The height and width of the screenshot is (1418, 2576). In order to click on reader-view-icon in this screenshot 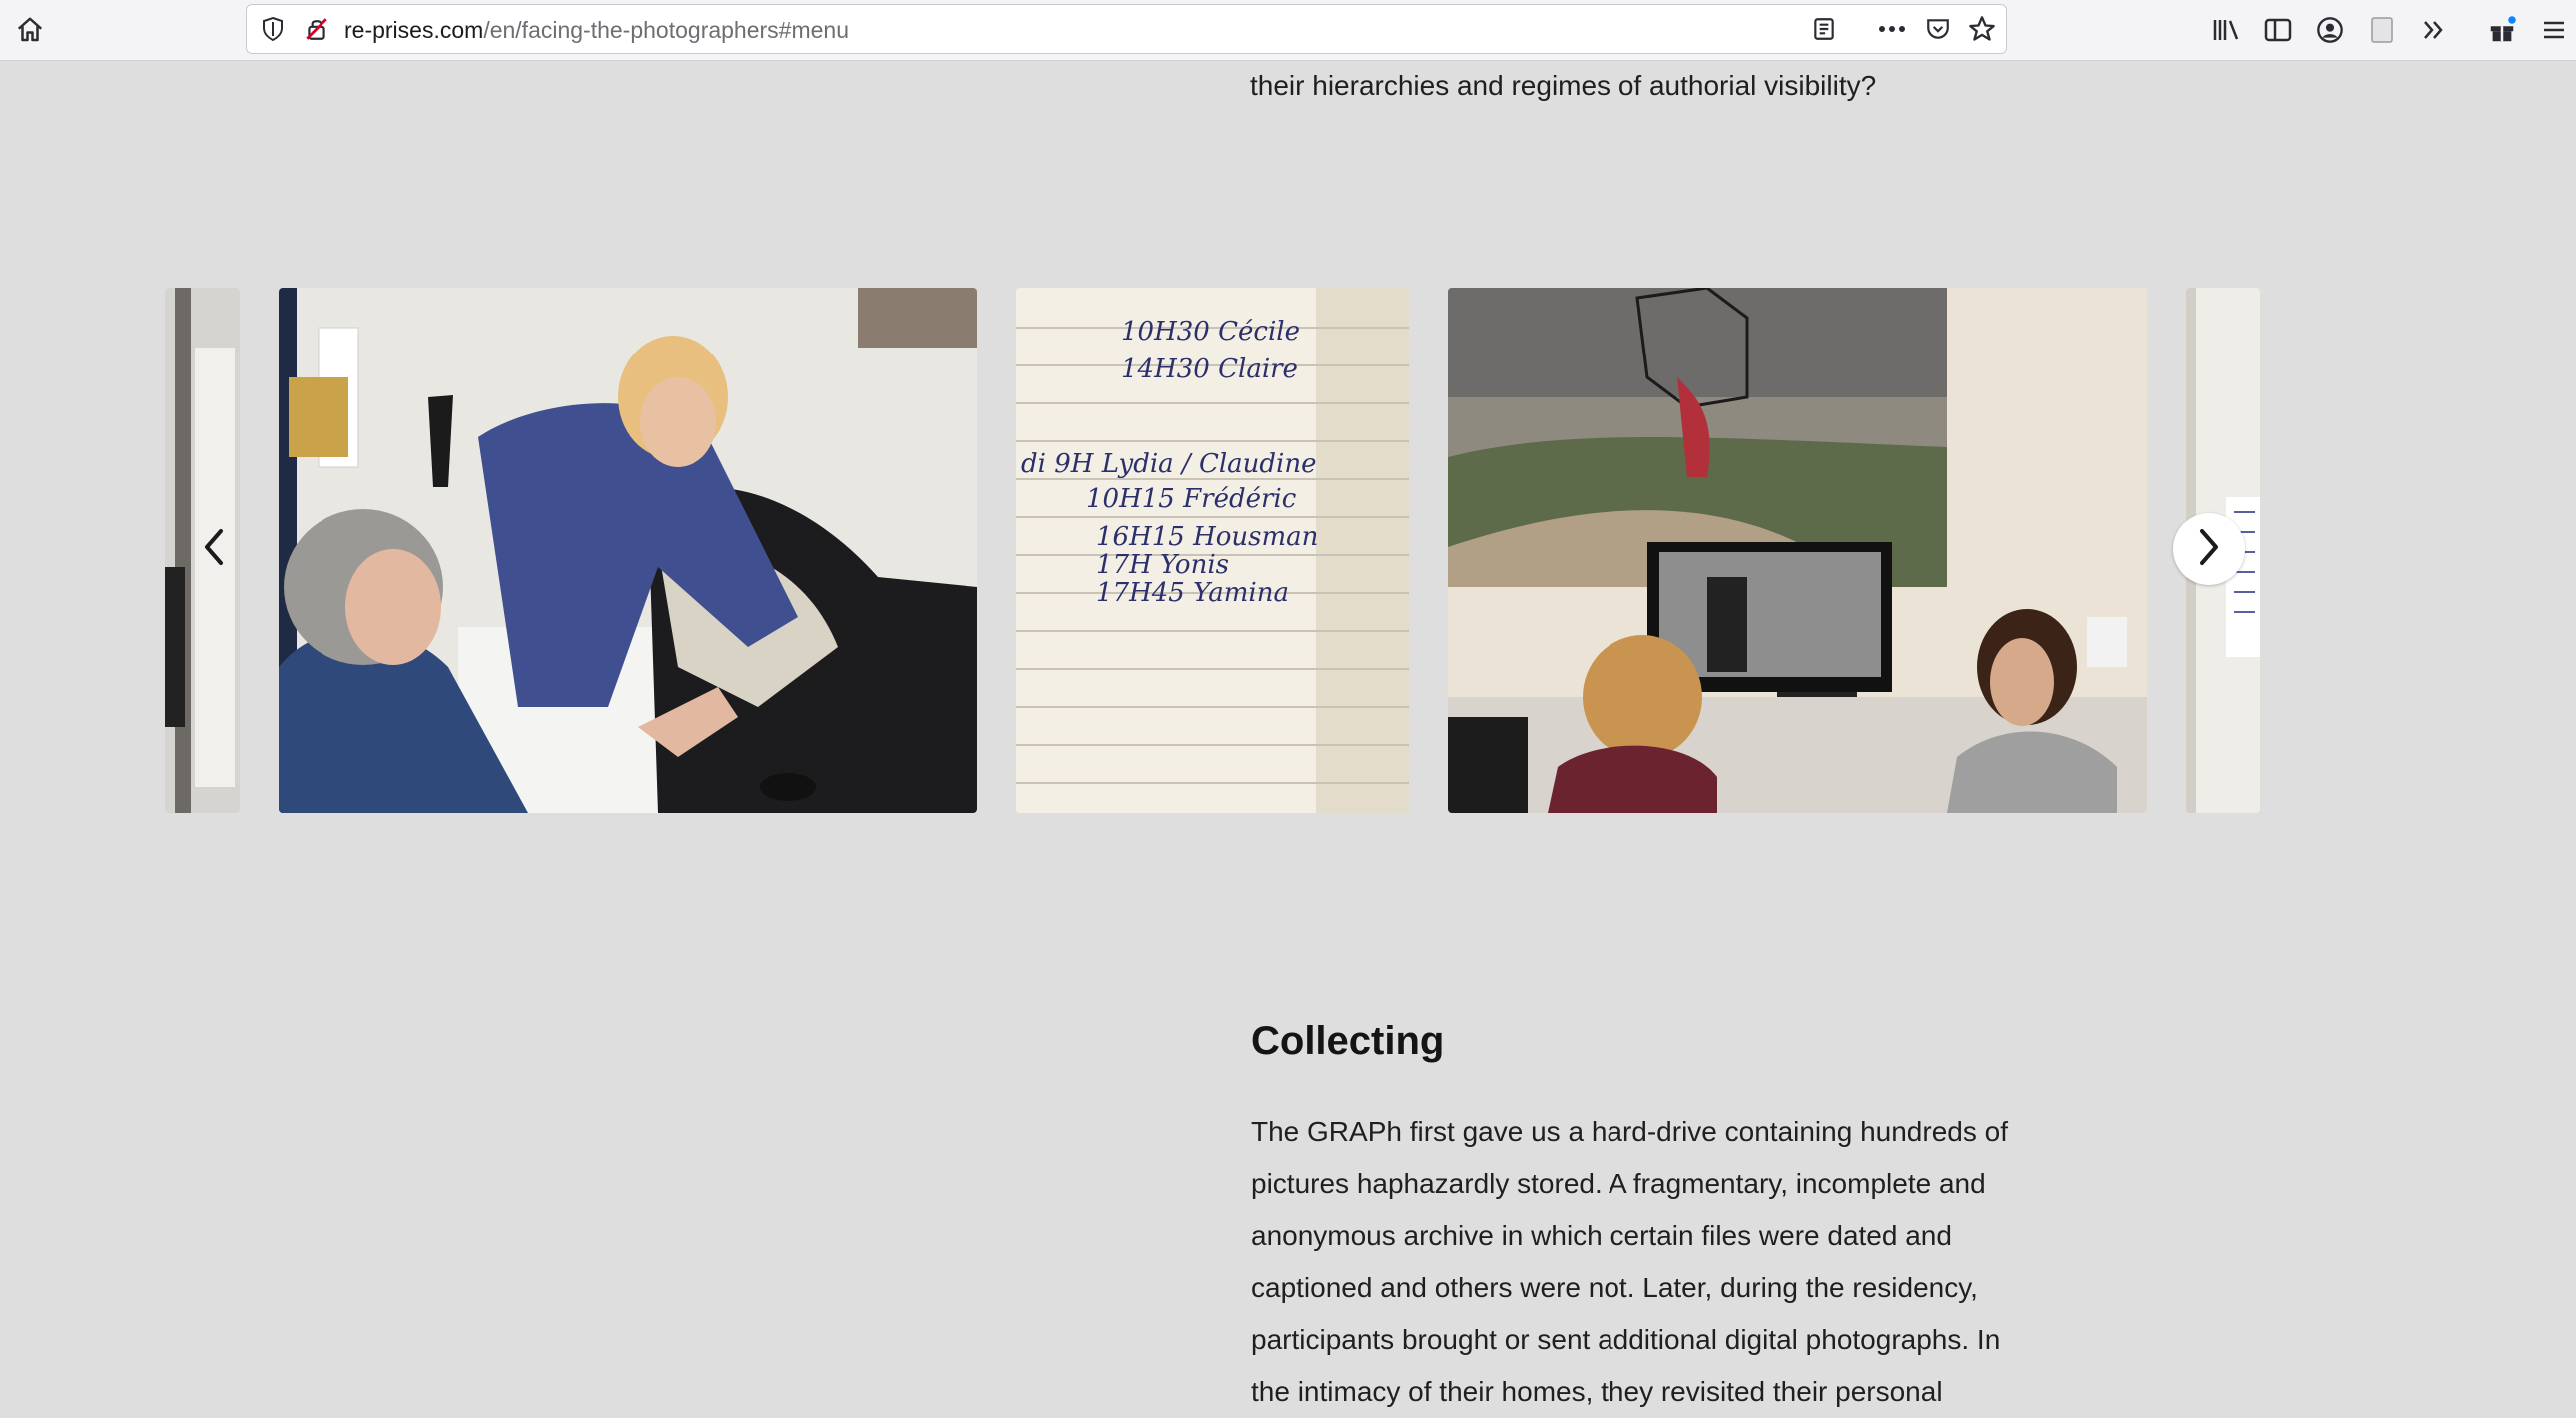, I will do `click(1824, 29)`.